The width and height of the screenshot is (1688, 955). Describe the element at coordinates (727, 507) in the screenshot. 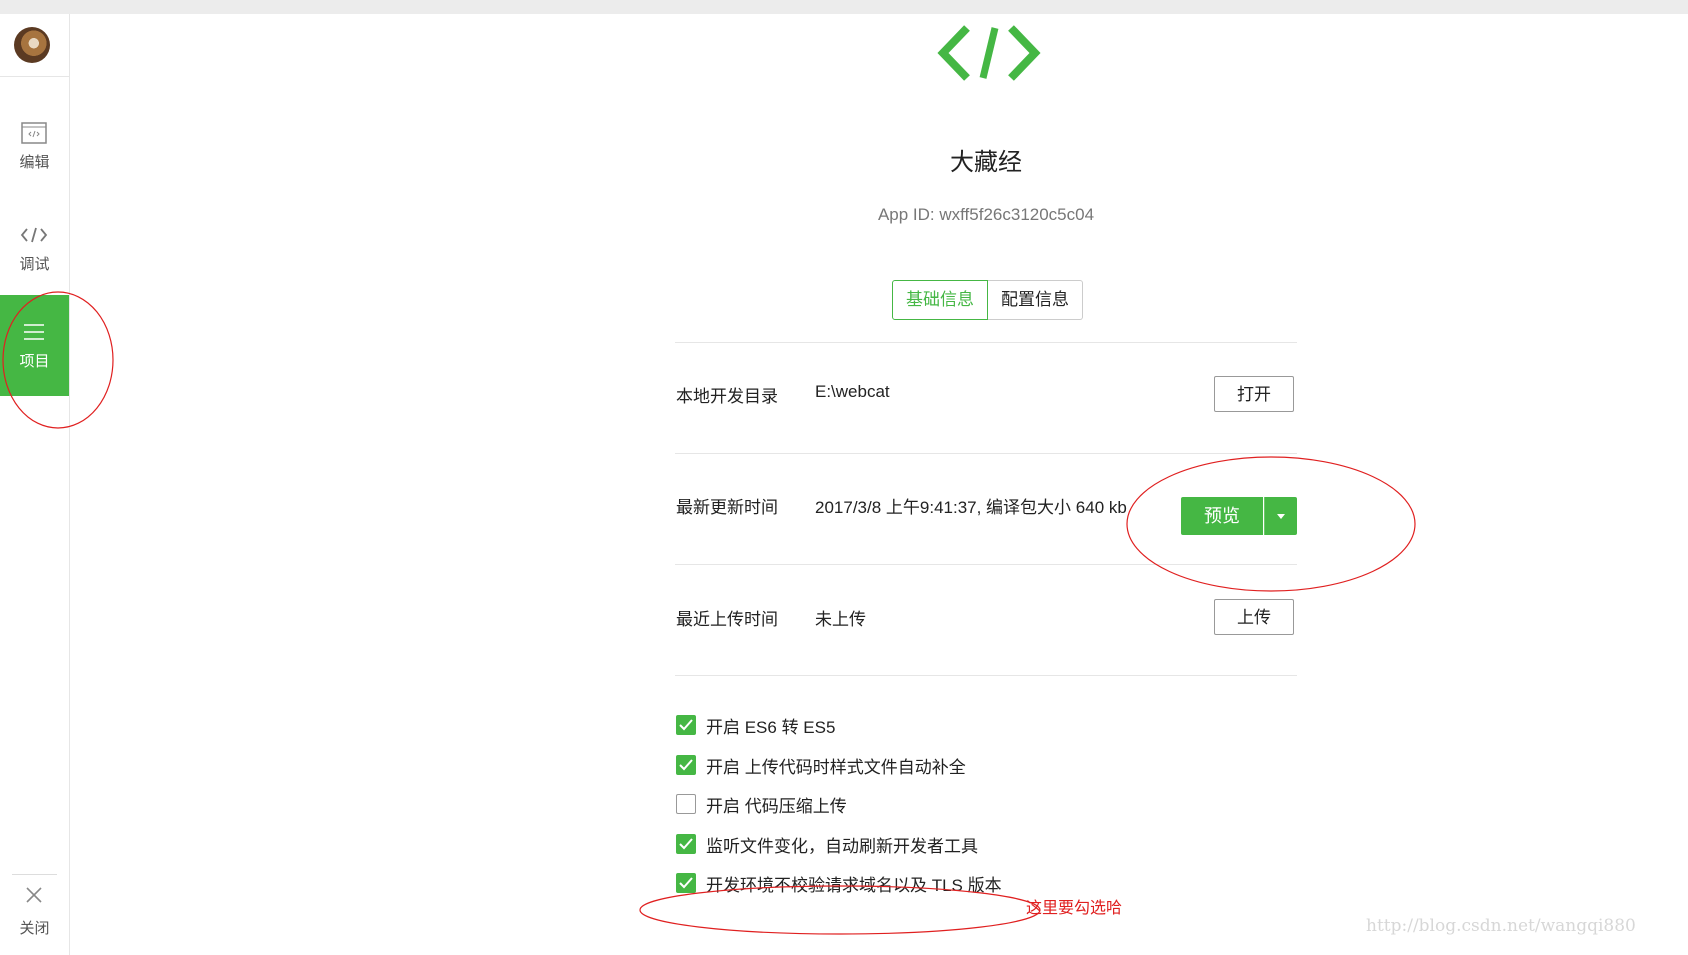

I see `last-update-label: 最新更新时间` at that location.